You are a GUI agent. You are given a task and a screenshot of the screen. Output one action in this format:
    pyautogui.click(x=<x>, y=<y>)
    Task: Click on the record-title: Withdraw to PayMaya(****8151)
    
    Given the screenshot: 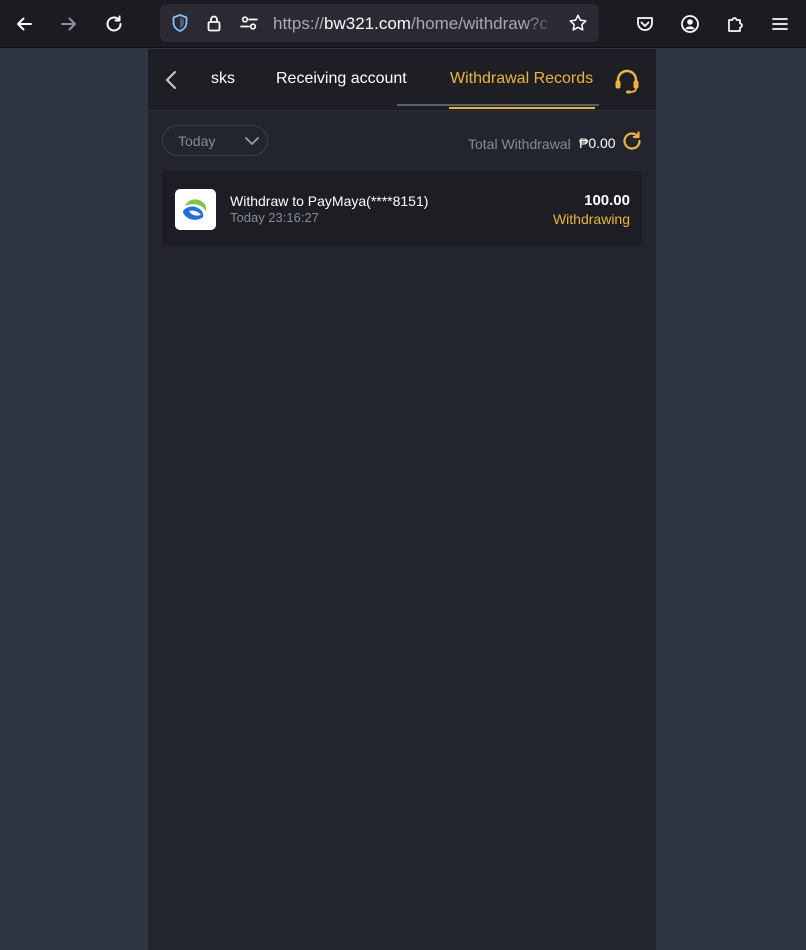 What is the action you would take?
    pyautogui.click(x=329, y=201)
    